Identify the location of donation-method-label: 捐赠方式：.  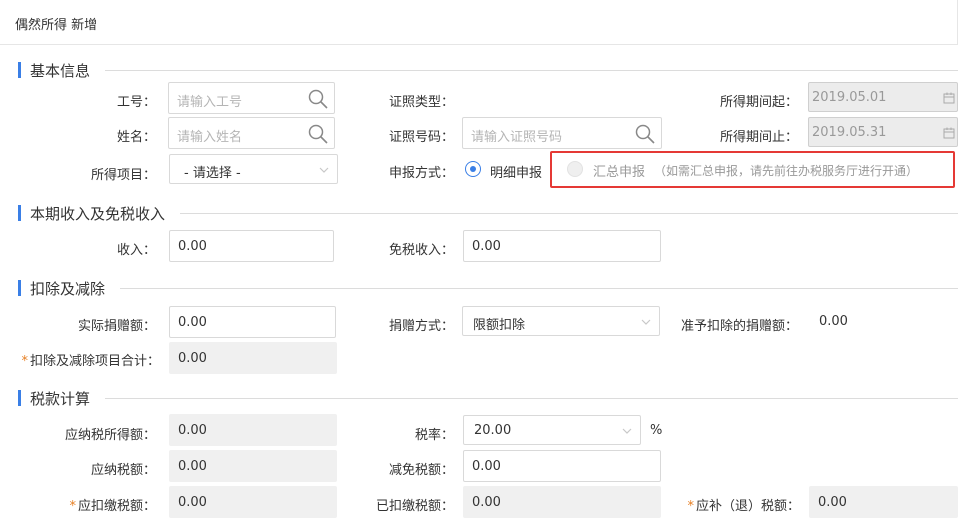
(421, 326).